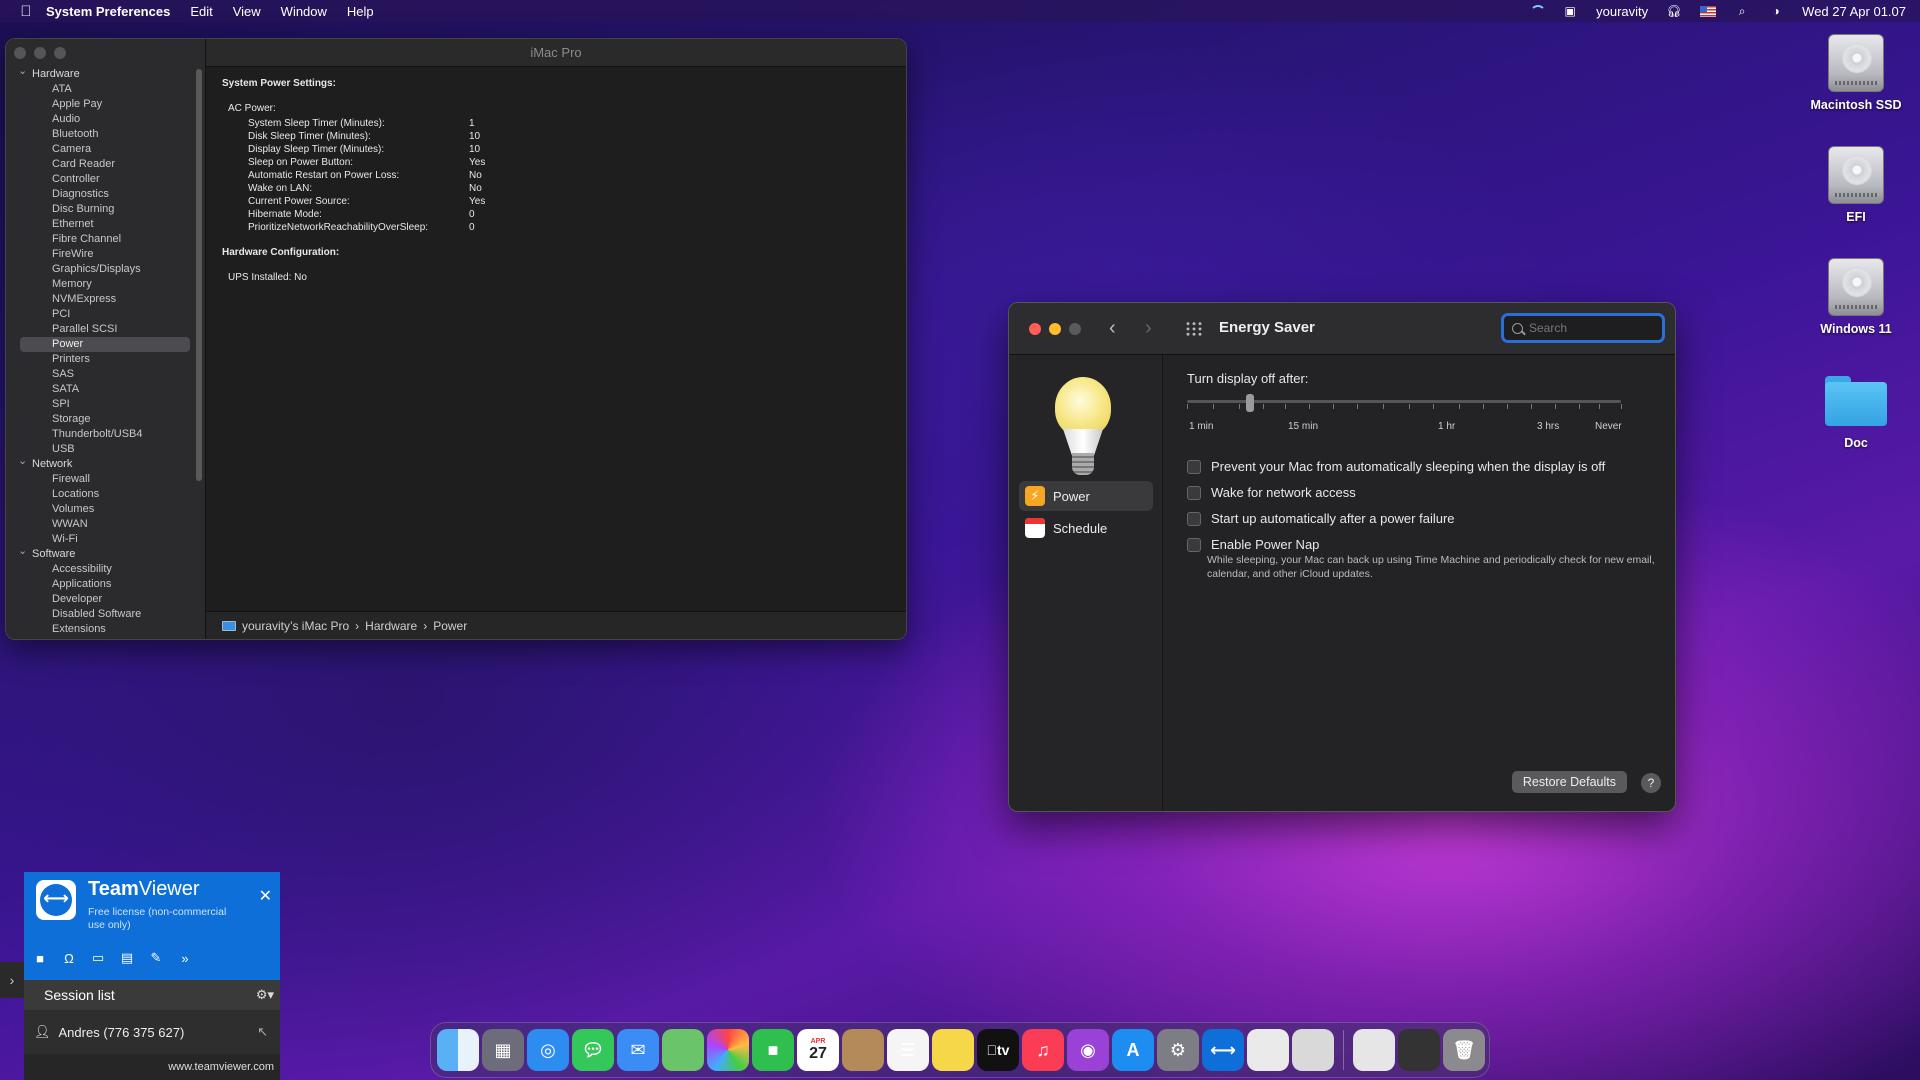 Image resolution: width=1920 pixels, height=1080 pixels. I want to click on more-chevrons-icon: », so click(185, 958).